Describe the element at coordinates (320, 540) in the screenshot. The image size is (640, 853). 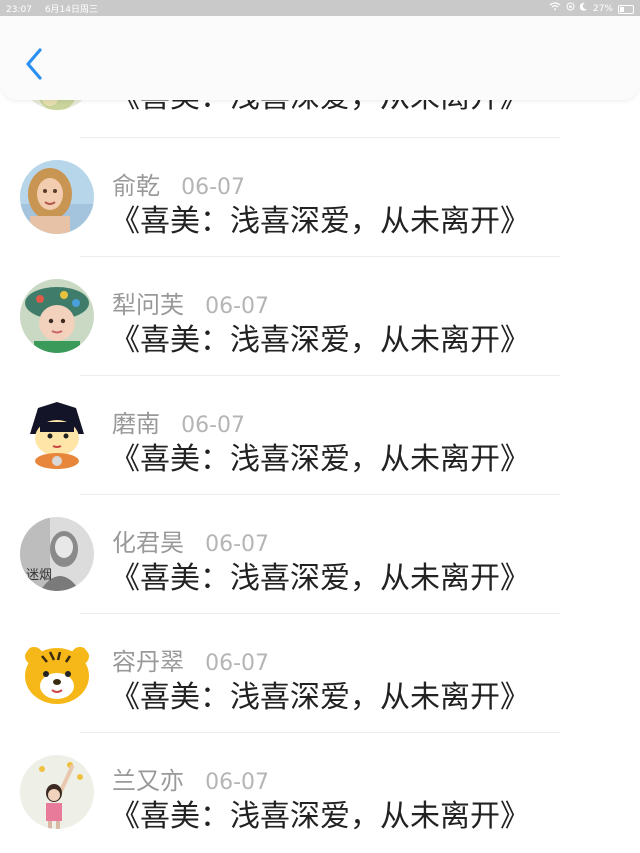
I see `list-item: 迷烟 化君昊 06-07 《喜美：浅喜深爱，从未离开》` at that location.